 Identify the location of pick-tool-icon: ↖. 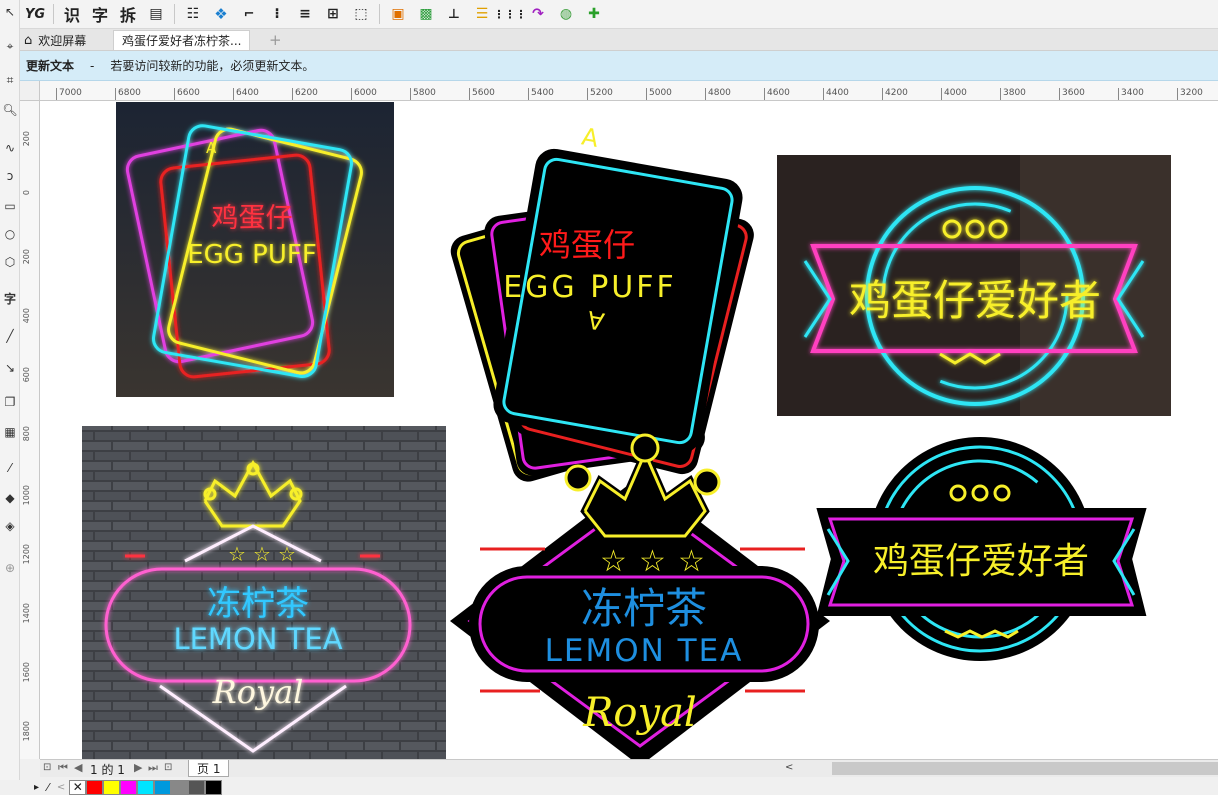
(10, 12).